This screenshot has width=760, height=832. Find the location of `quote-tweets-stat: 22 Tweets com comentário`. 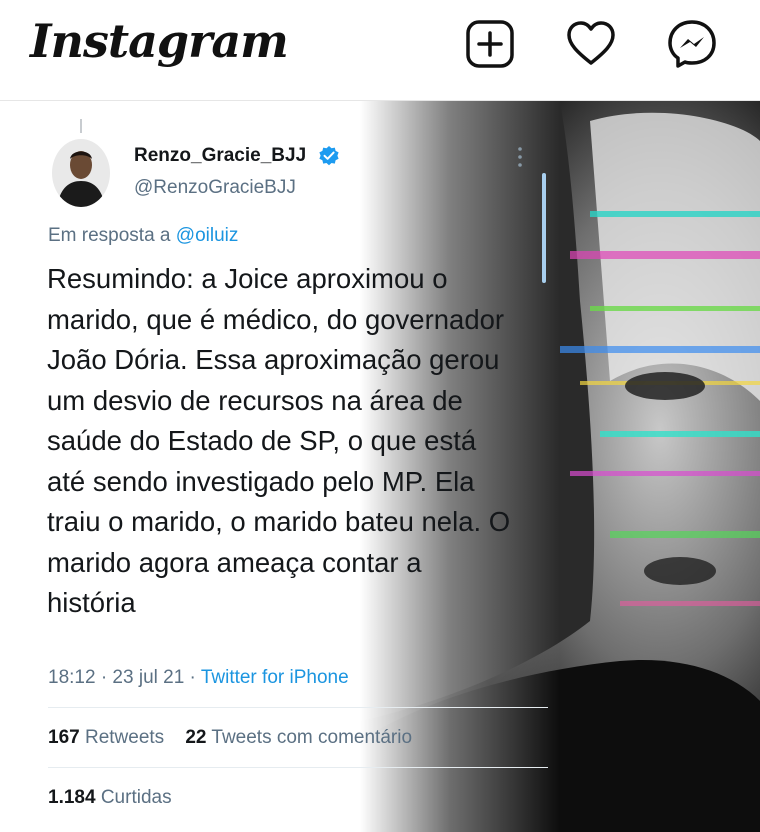

quote-tweets-stat: 22 Tweets com comentário is located at coordinates (298, 737).